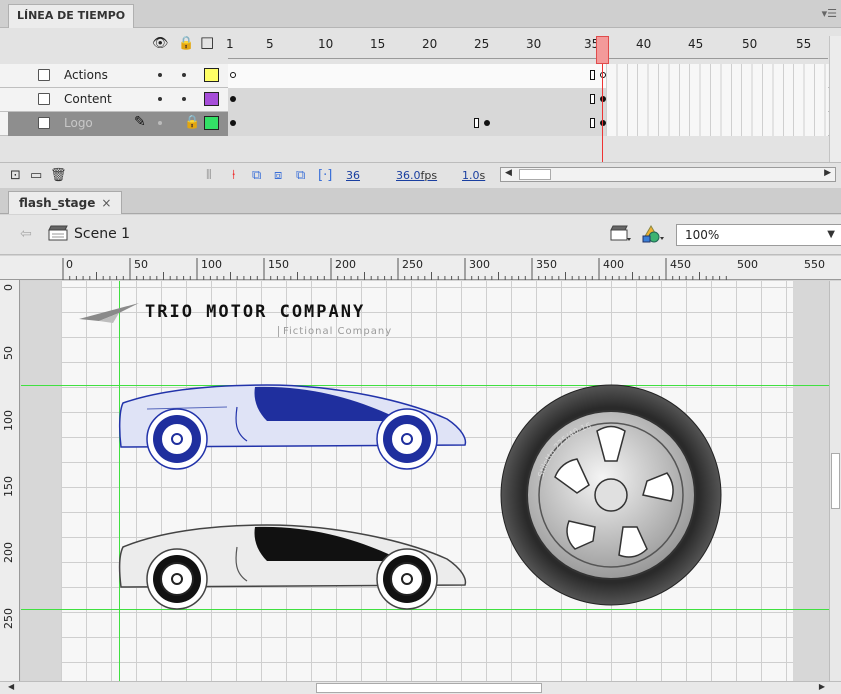 This screenshot has height=694, width=841. What do you see at coordinates (118, 100) in the screenshot?
I see `layer-header: Content` at bounding box center [118, 100].